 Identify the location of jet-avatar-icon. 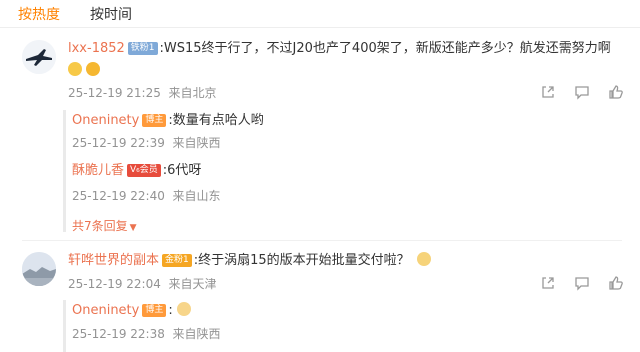
(39, 57).